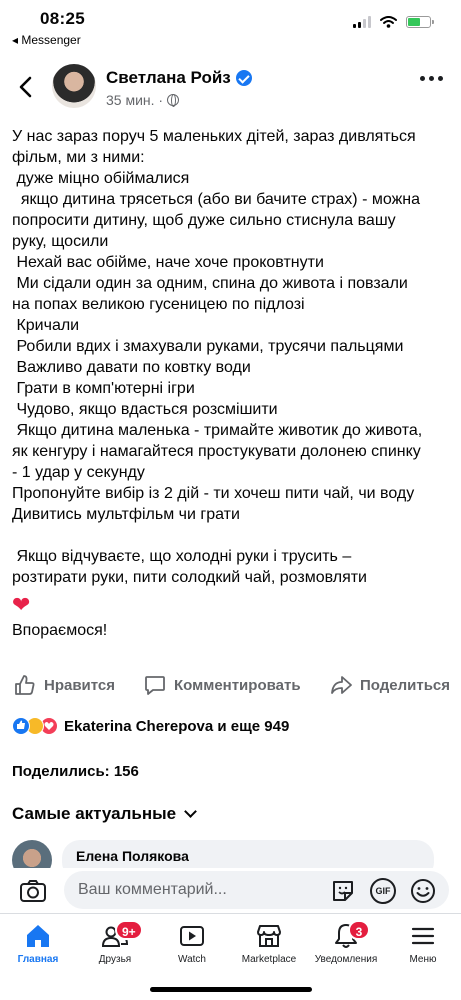 The image size is (461, 1000). Describe the element at coordinates (230, 891) in the screenshot. I see `comment-input-bar: GIF` at that location.